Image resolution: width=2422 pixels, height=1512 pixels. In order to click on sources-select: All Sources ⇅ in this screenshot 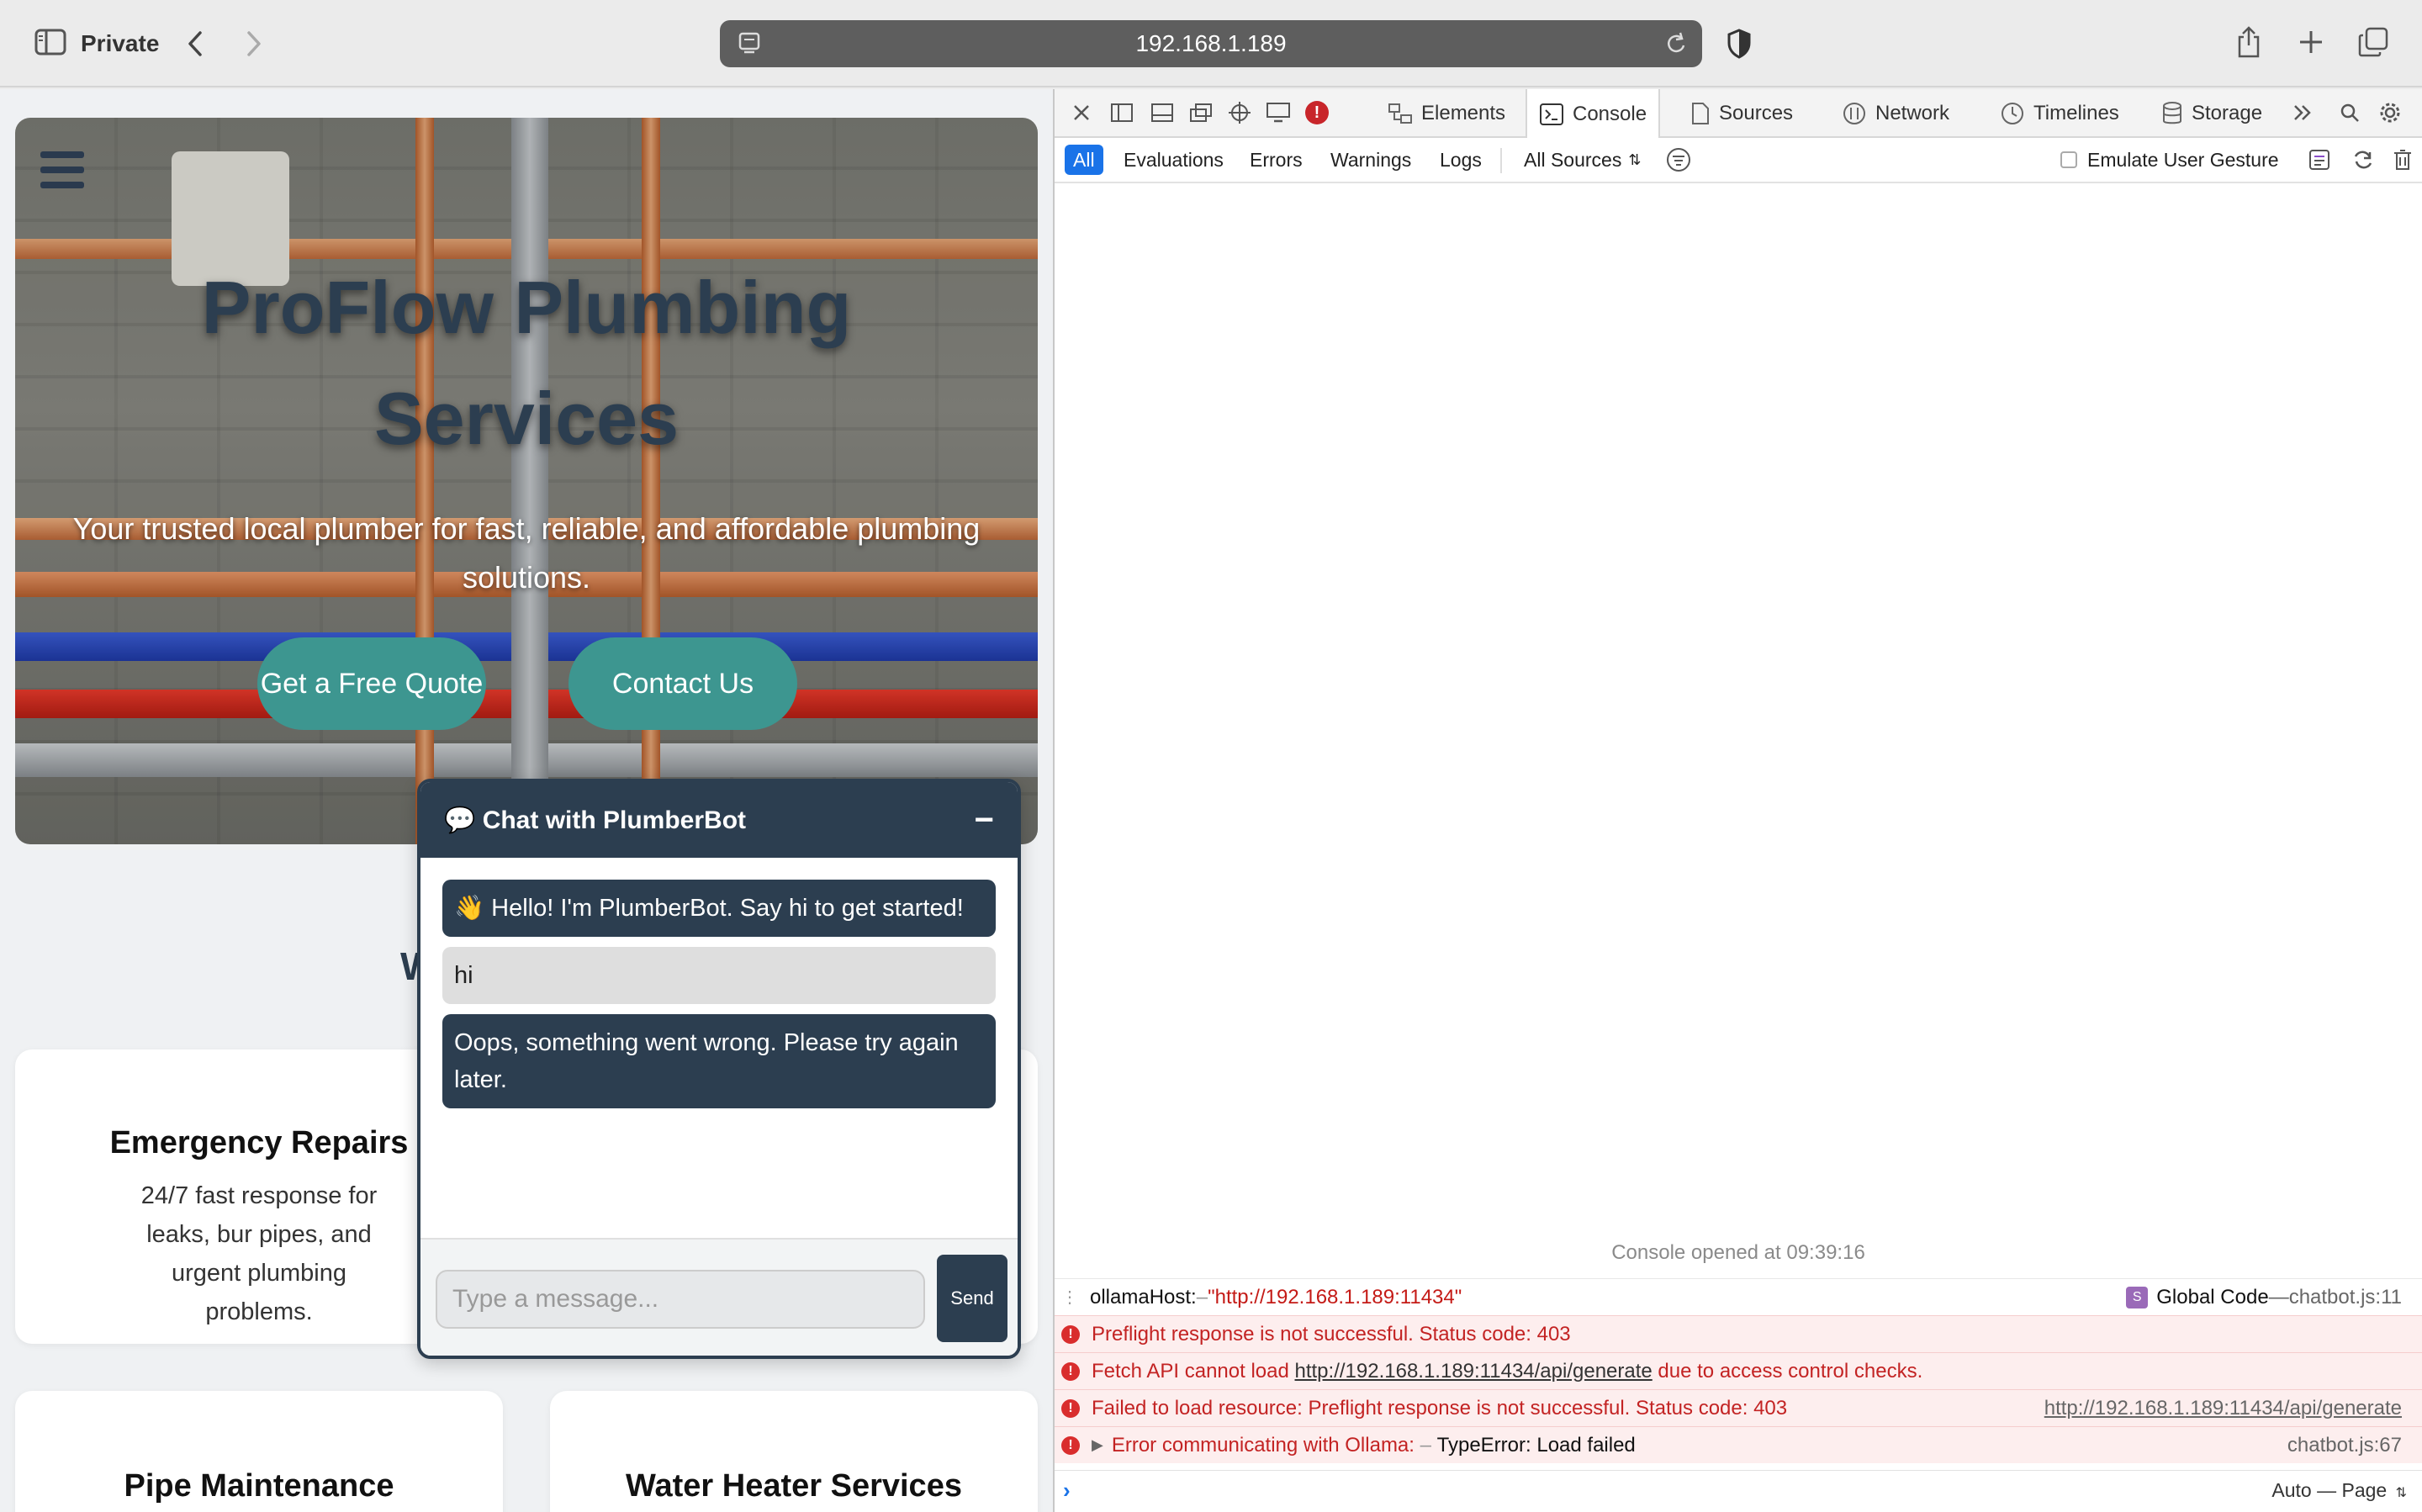, I will do `click(1582, 160)`.